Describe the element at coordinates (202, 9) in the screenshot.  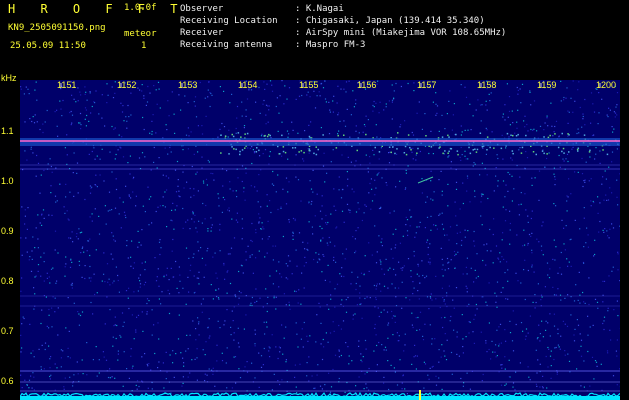
I see `observer-label: Observer` at that location.